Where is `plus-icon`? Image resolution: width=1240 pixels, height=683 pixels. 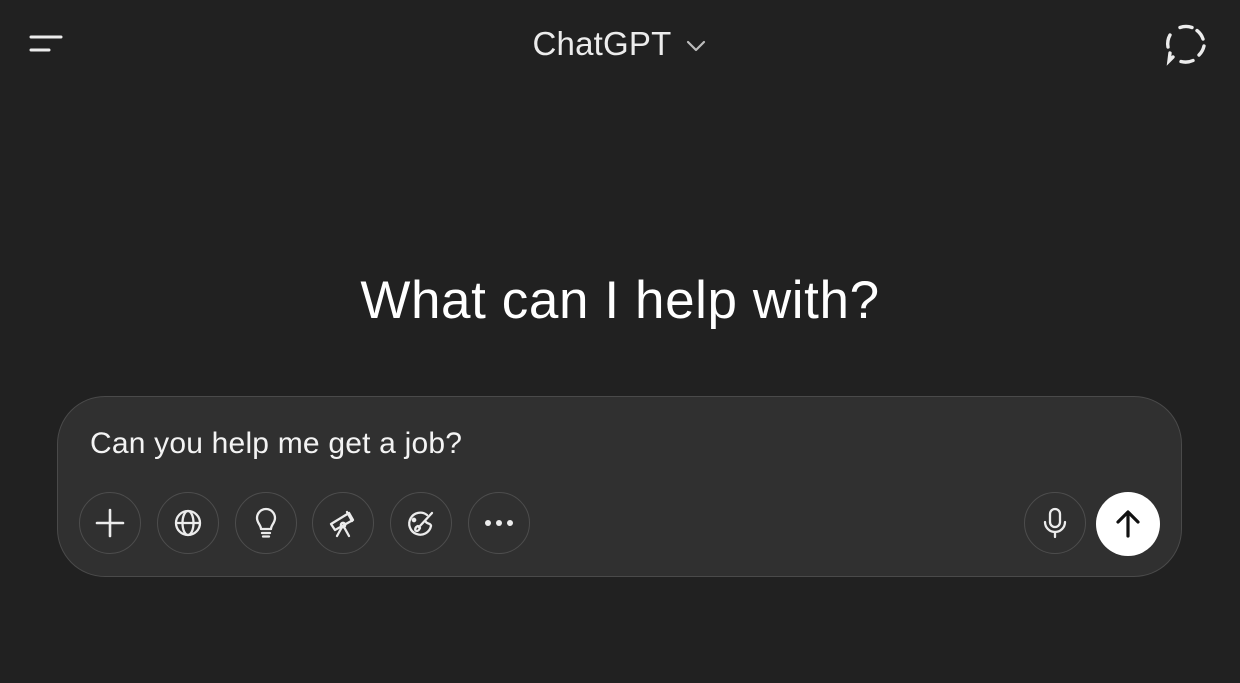 plus-icon is located at coordinates (110, 523).